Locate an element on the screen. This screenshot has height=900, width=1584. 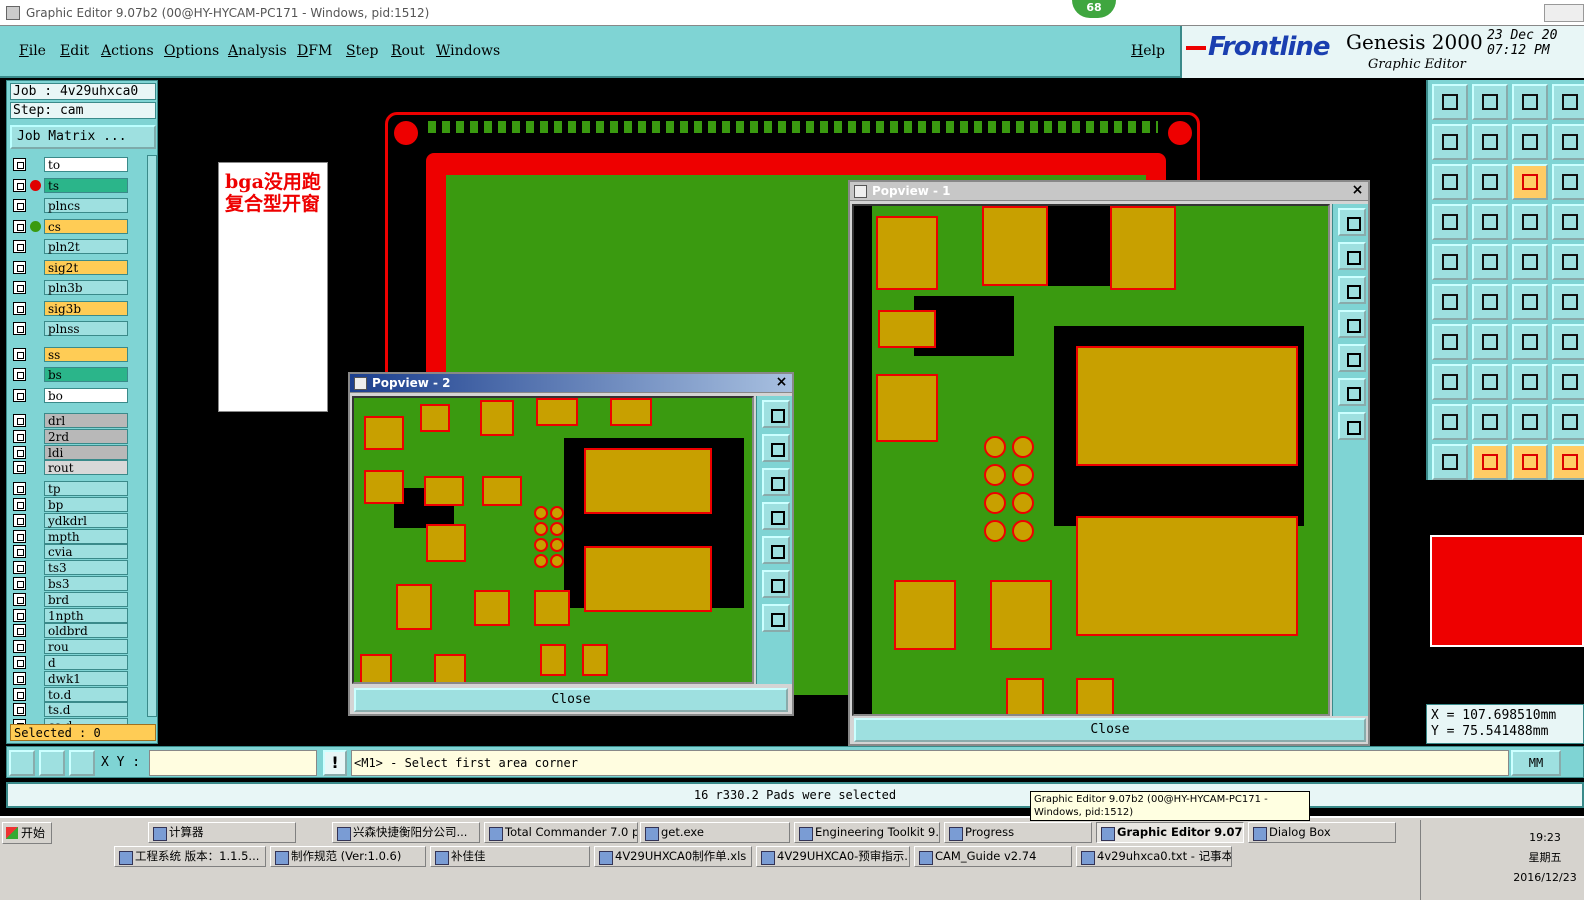
layer-row: plnss is located at coordinates (70, 328).